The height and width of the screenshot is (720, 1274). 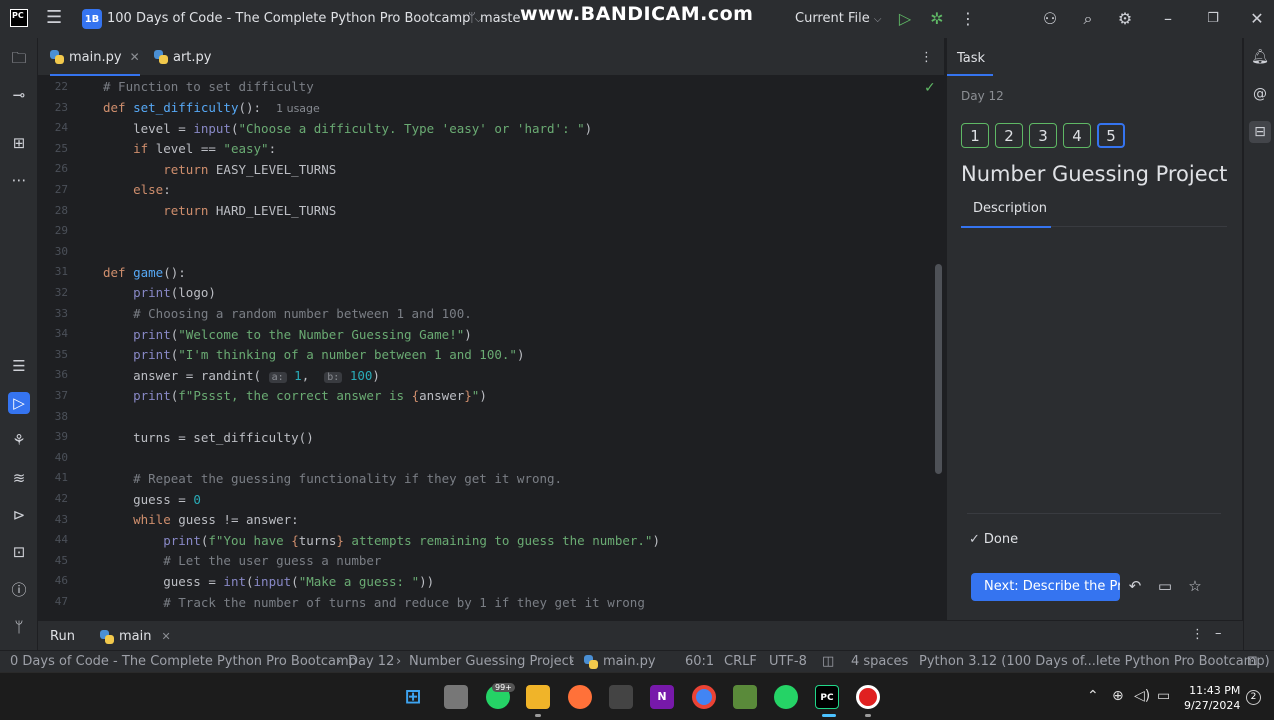 I want to click on tab-art-py: art.py, so click(x=183, y=57).